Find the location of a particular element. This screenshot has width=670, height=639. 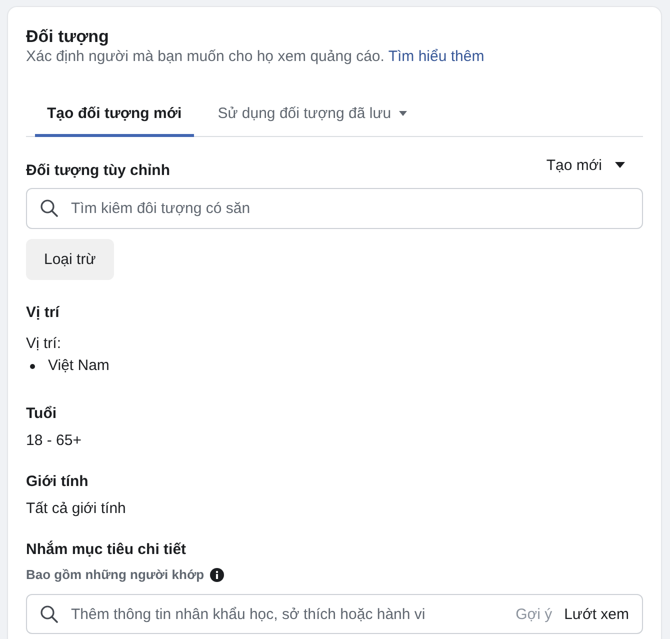

audience-tab: Sử dụng đối tượng đã lưu is located at coordinates (313, 113).